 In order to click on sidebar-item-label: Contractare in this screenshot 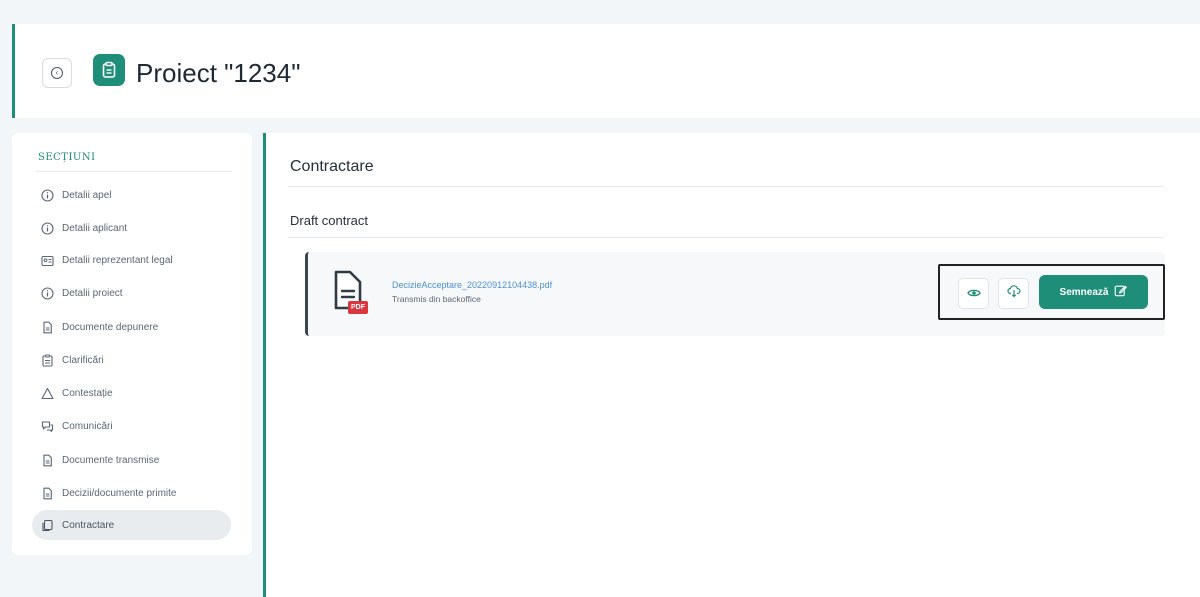, I will do `click(88, 525)`.